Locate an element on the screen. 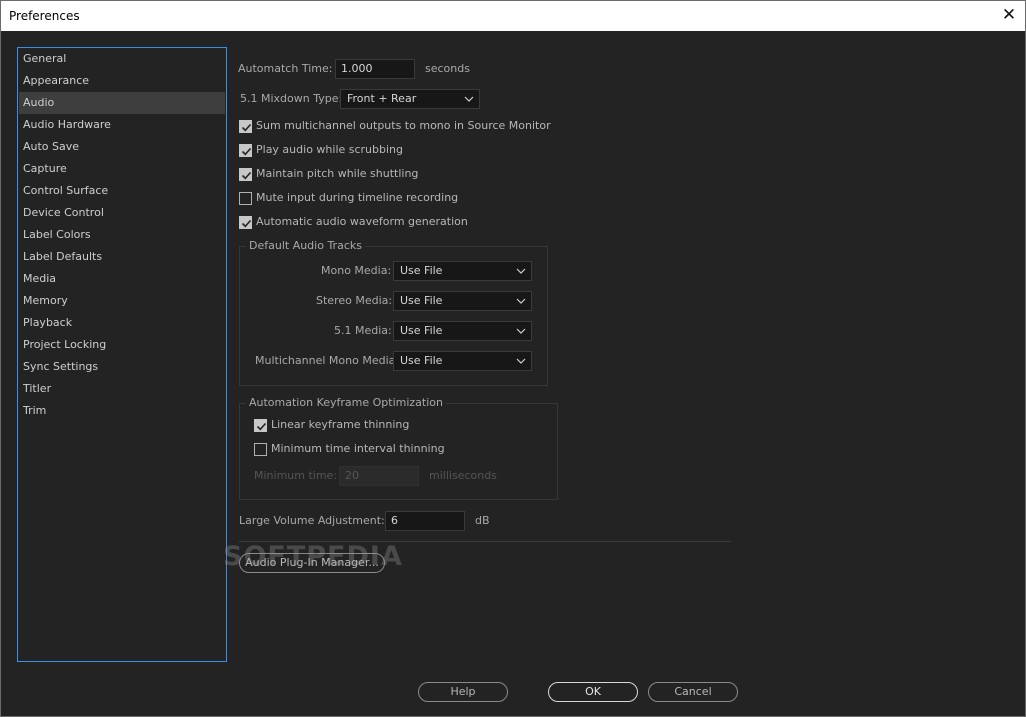  waveform-generation-checkbox is located at coordinates (245, 222).